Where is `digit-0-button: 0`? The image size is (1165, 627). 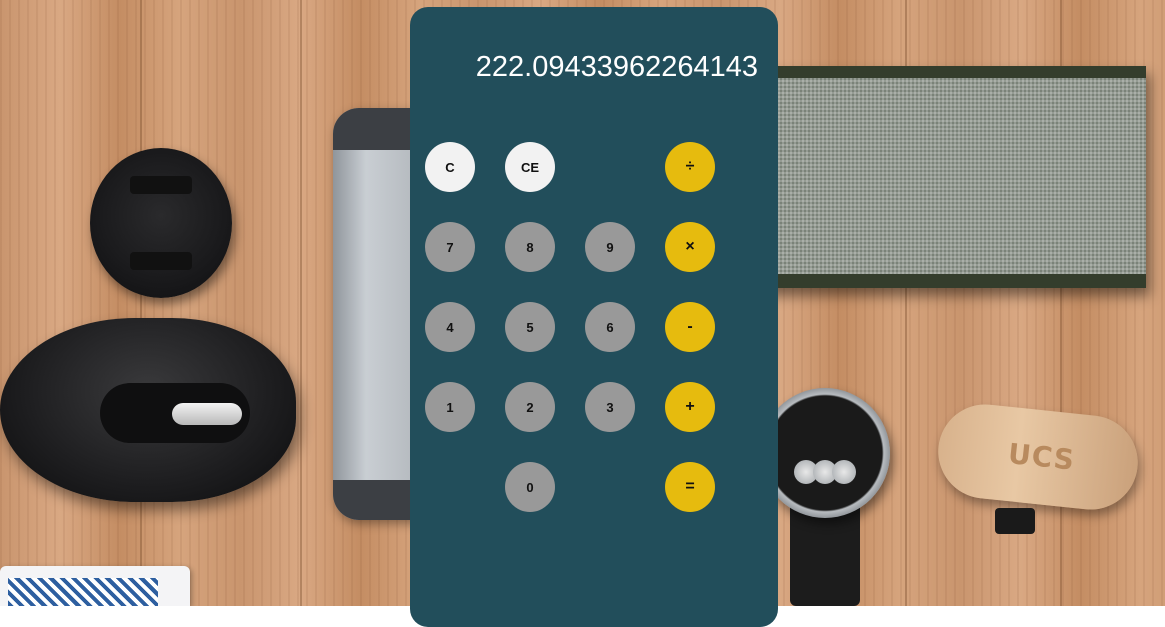 digit-0-button: 0 is located at coordinates (530, 487).